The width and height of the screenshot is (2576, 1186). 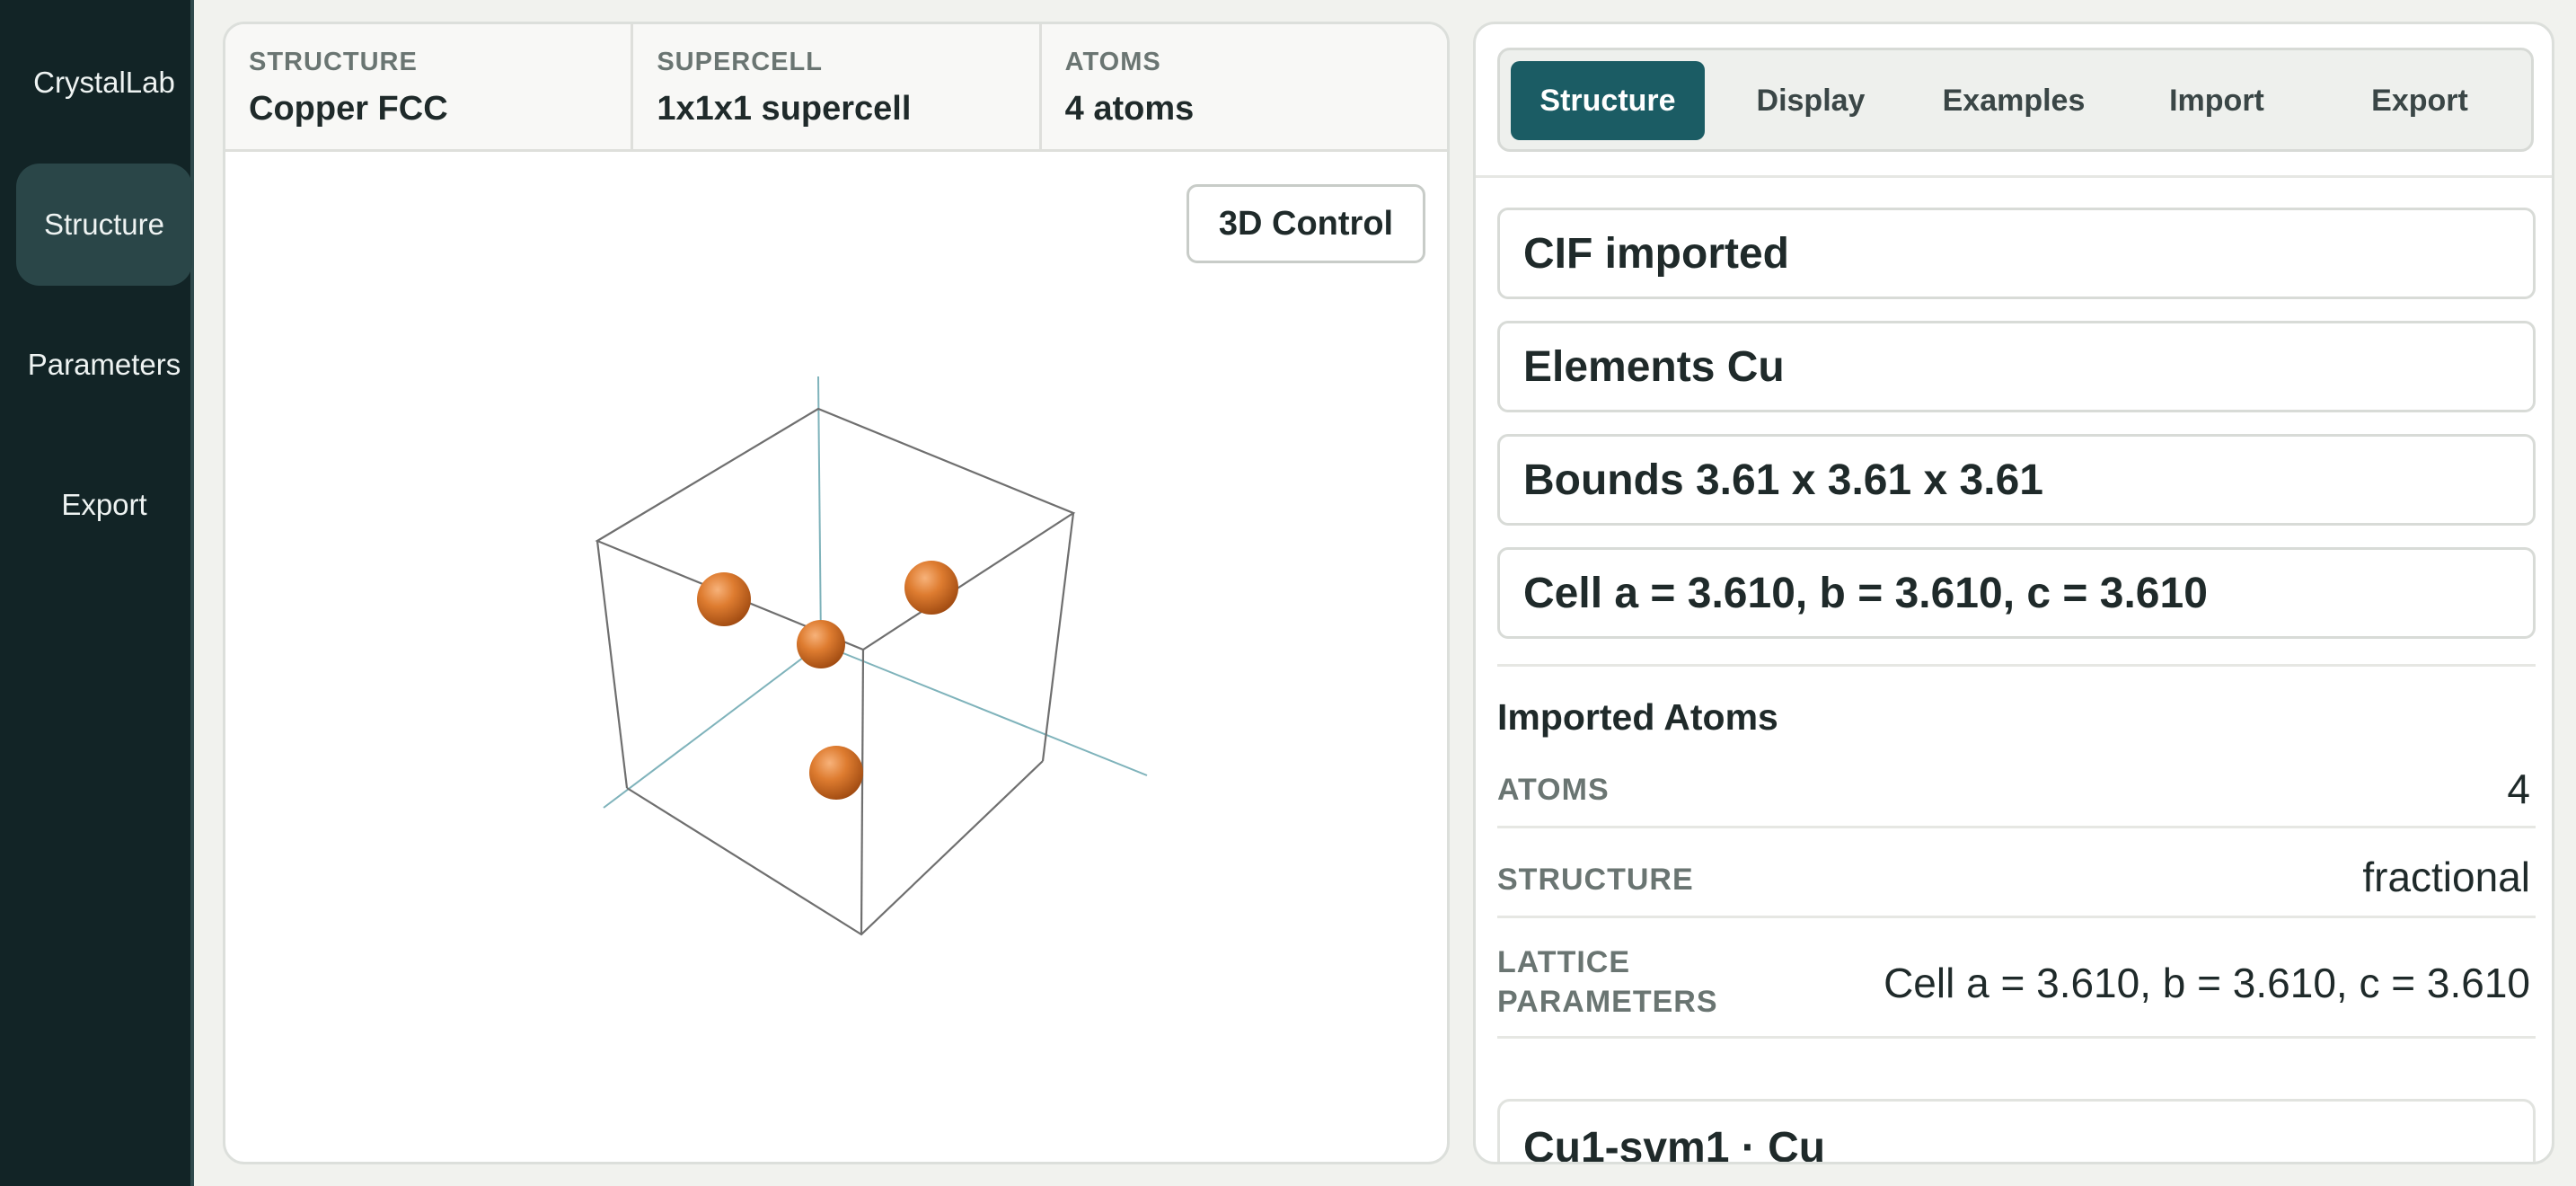 What do you see at coordinates (2217, 100) in the screenshot?
I see `tab-import: Import` at bounding box center [2217, 100].